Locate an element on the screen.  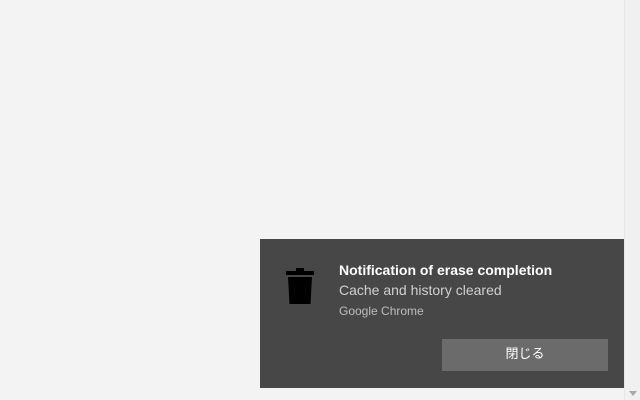
trash-icon is located at coordinates (300, 286).